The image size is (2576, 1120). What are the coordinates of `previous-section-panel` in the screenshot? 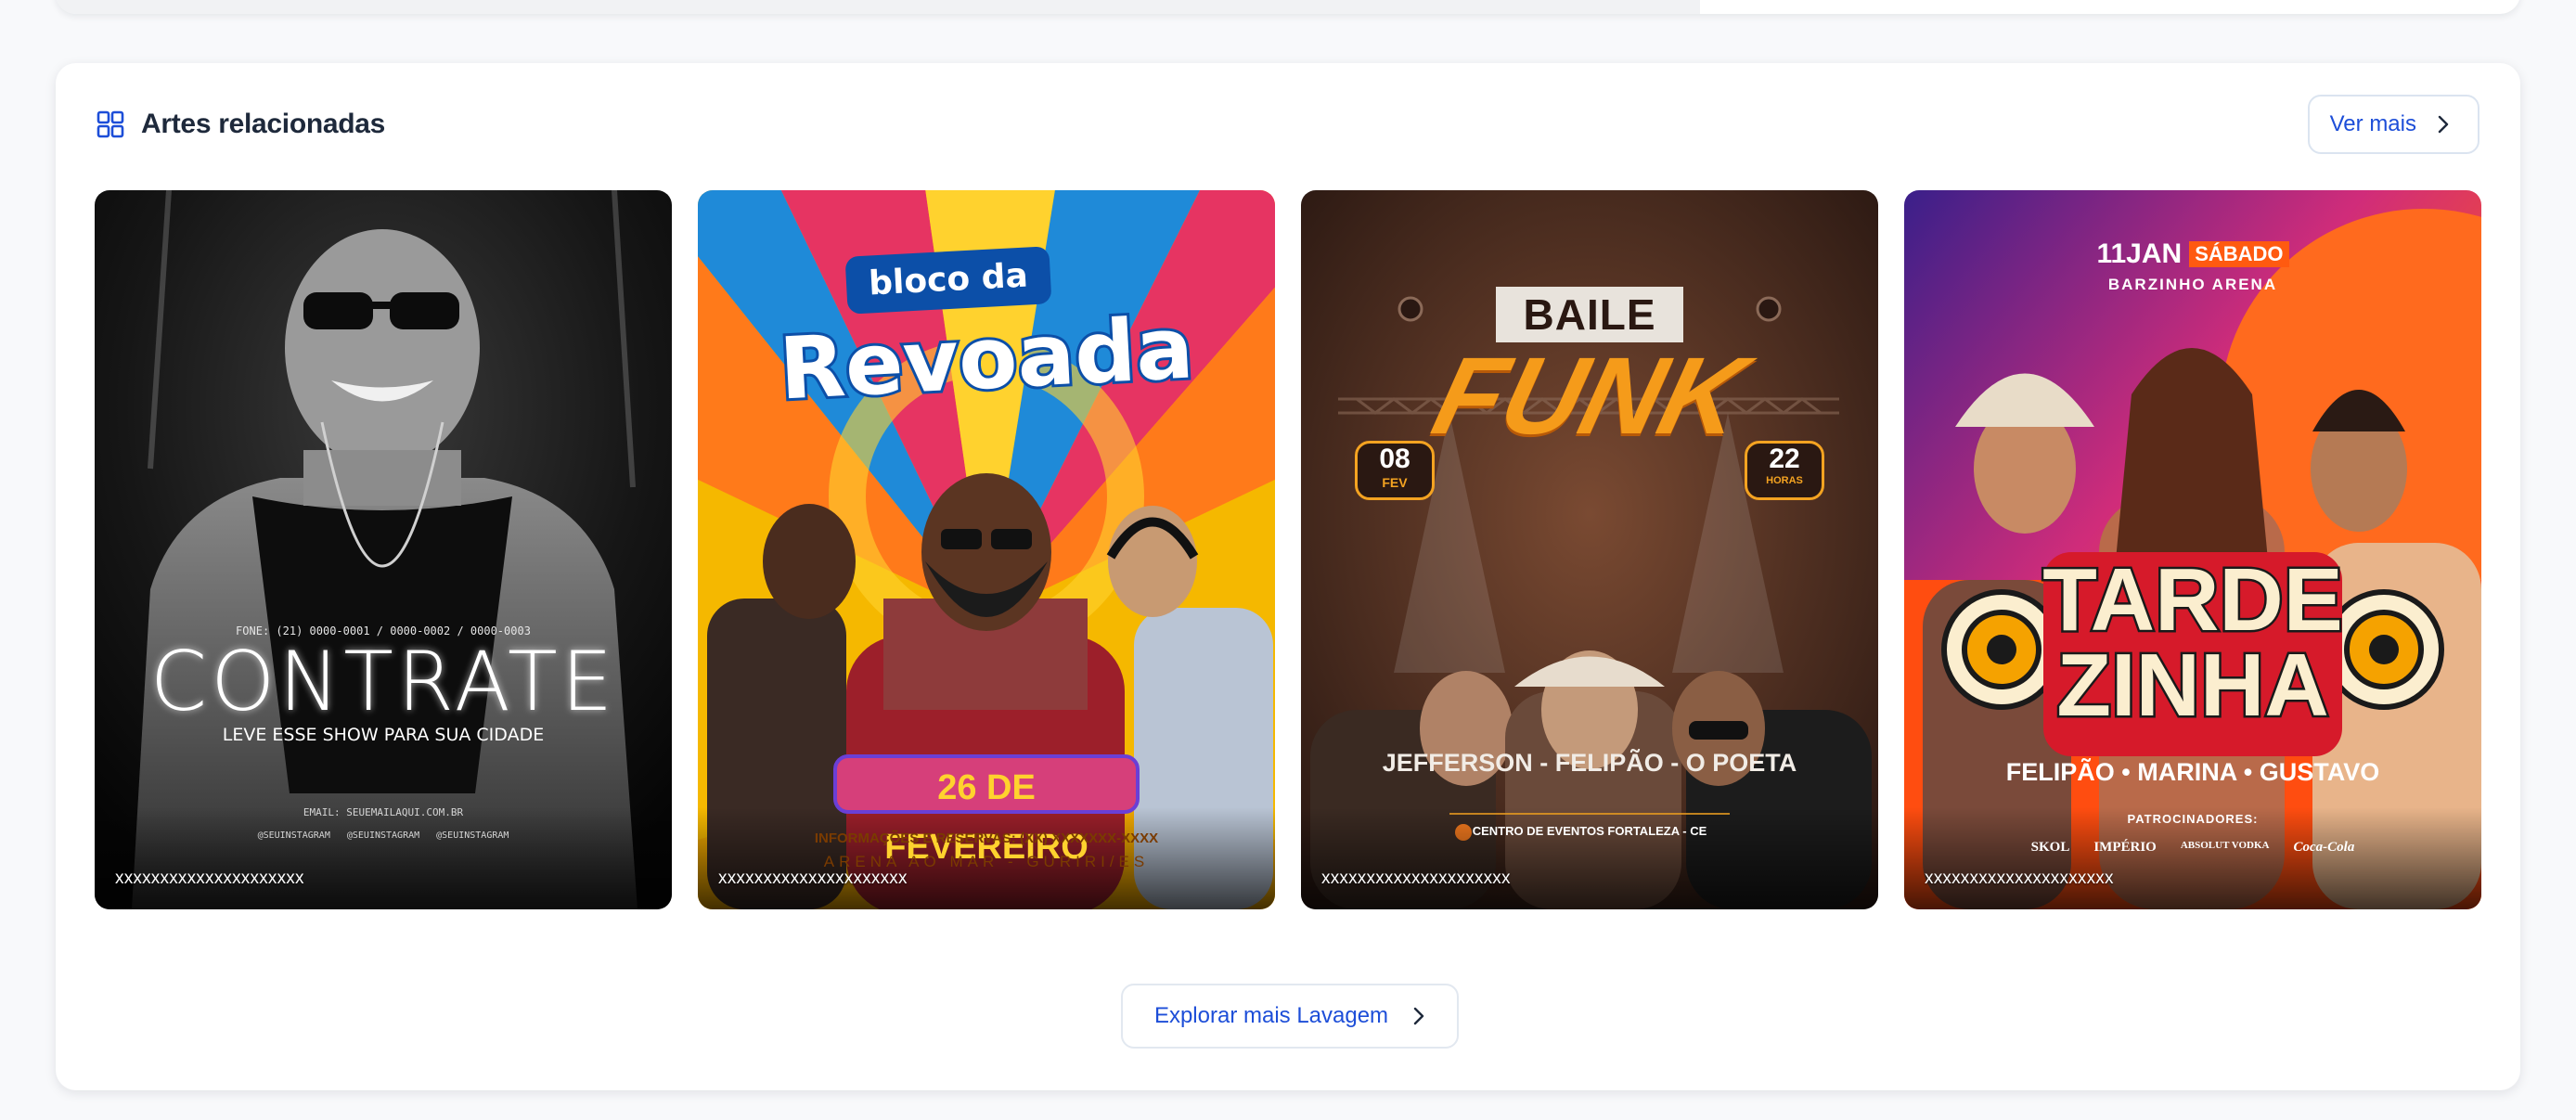 It's located at (878, 7).